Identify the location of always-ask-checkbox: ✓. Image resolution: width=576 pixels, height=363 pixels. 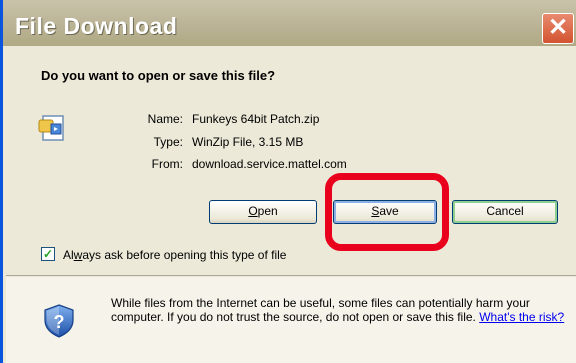
(48, 254).